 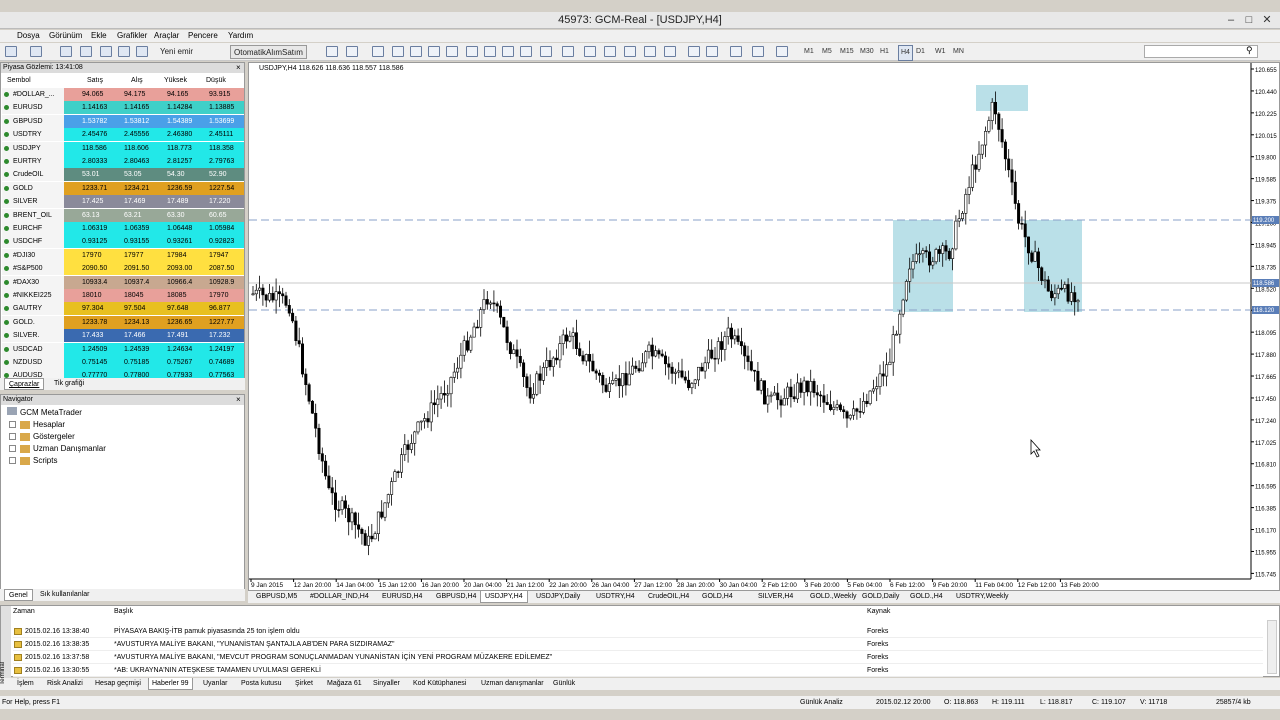 What do you see at coordinates (456, 597) in the screenshot?
I see `chart-tab-3: GBPUSD,H4` at bounding box center [456, 597].